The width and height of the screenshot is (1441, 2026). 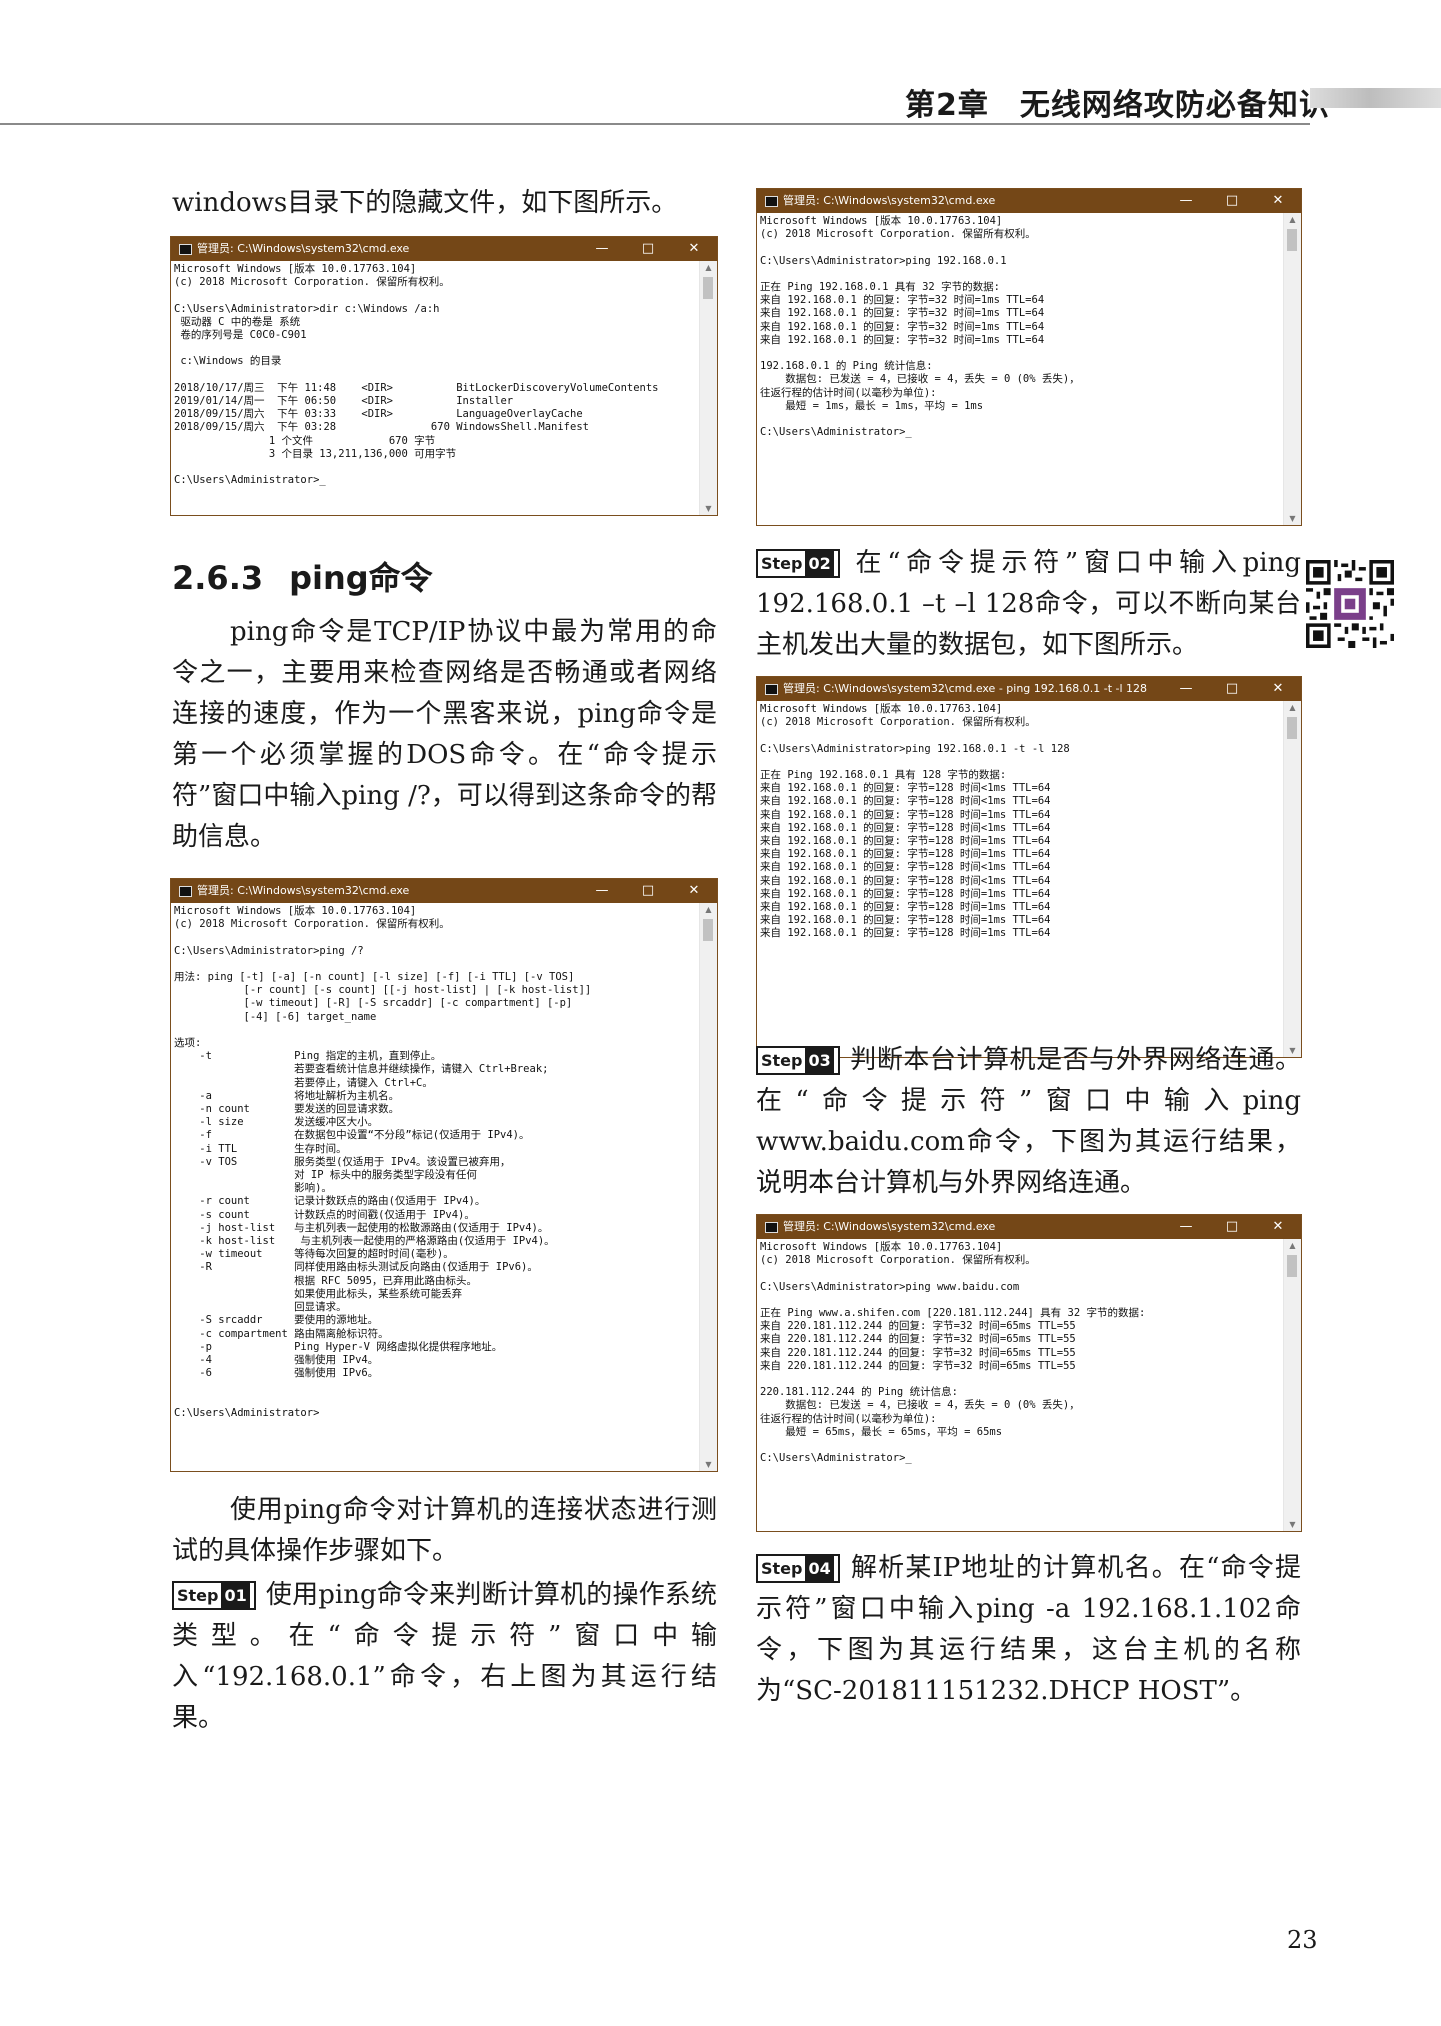 I want to click on qr-code, so click(x=1350, y=604).